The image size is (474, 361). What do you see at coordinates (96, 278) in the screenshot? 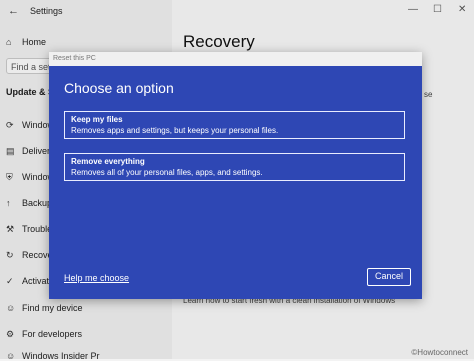
I see `help-me-choose-link: Help me choose` at bounding box center [96, 278].